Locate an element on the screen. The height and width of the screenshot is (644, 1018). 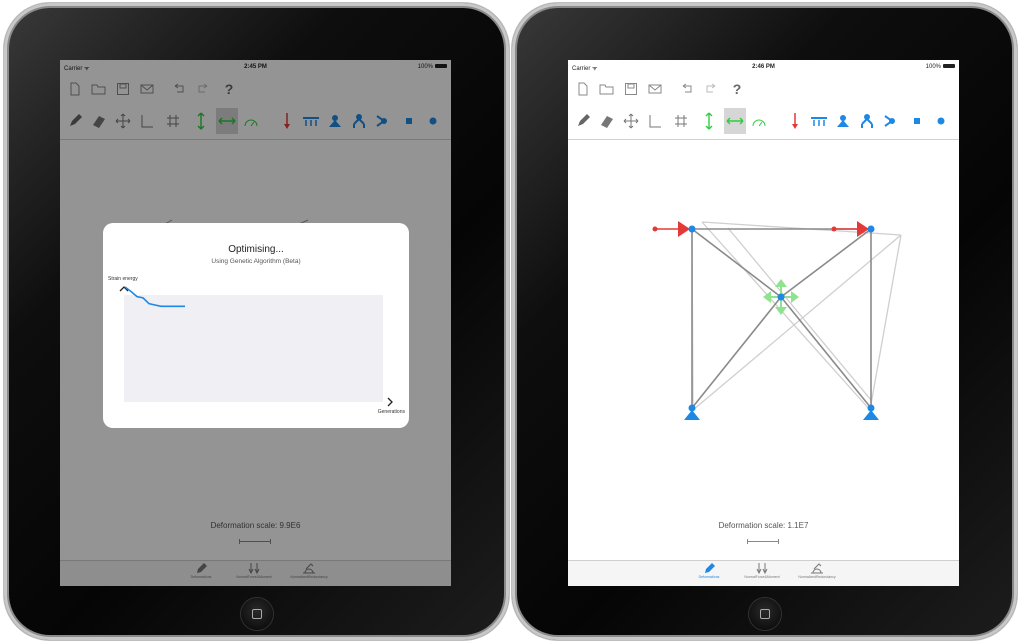
eraser-icon is located at coordinates (607, 121).